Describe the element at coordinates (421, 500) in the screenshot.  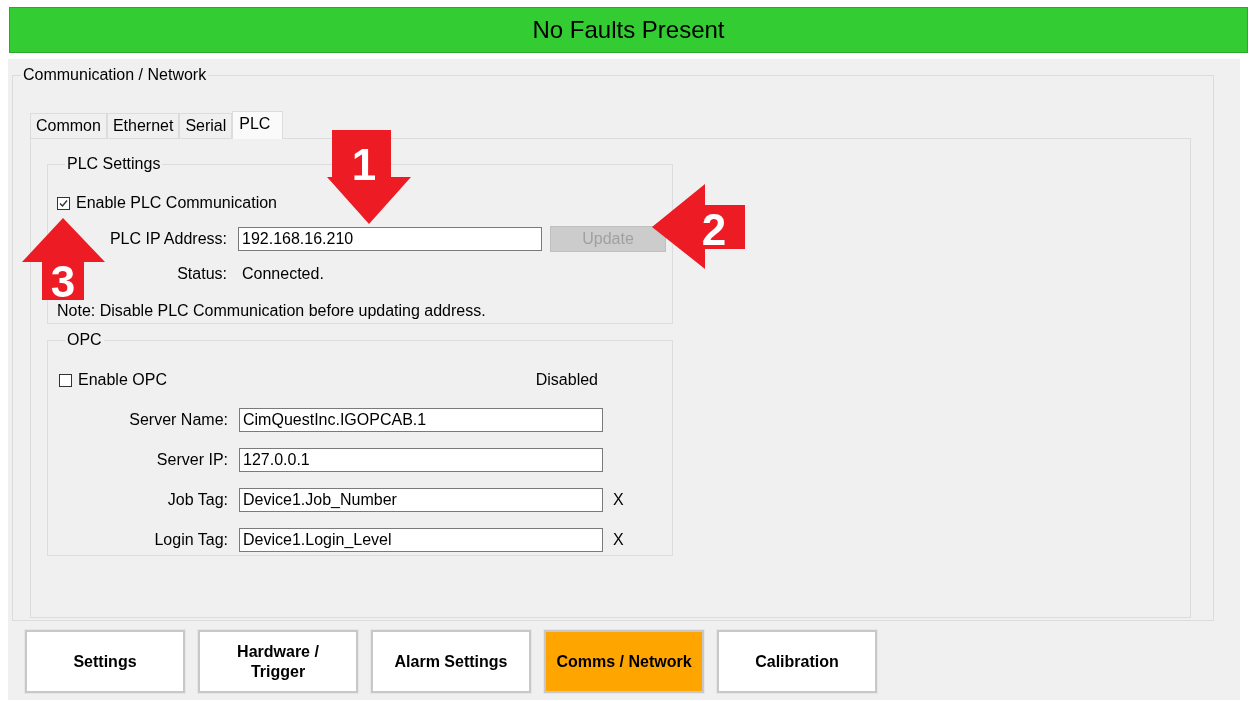
I see `input-field: Device1.Job_Number` at that location.